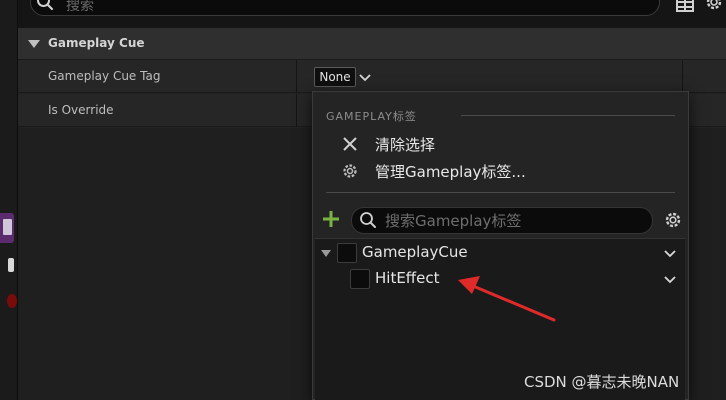 This screenshot has width=726, height=400. I want to click on menu-item-clear-selection: 清除选择, so click(511, 144).